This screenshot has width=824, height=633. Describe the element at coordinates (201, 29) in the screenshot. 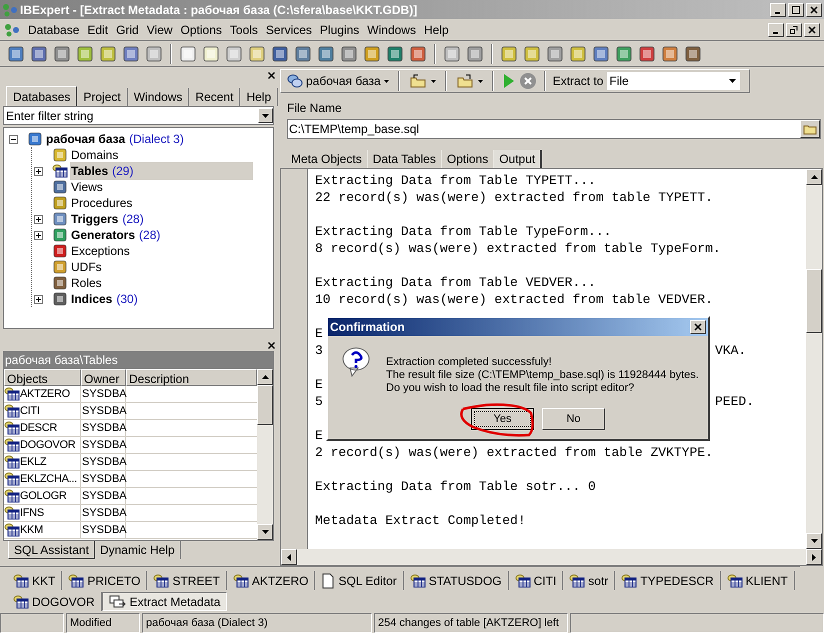

I see `menu-item: Options` at that location.